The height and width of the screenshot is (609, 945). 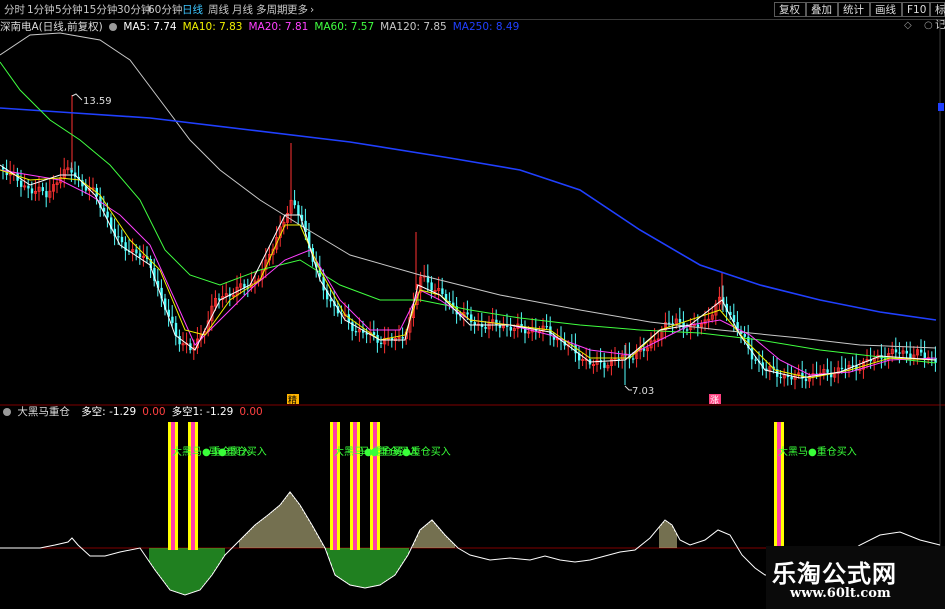 I want to click on buy-signal-label: 大黑马●重仓买入, so click(x=817, y=452).